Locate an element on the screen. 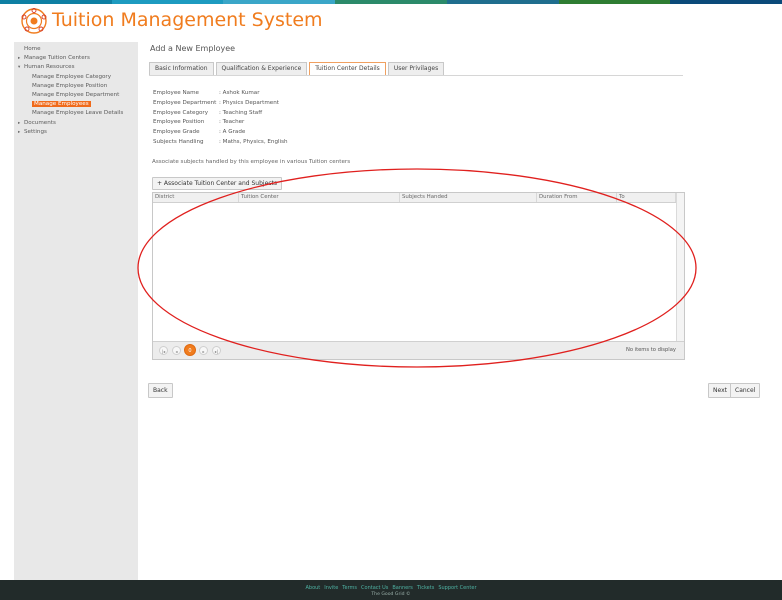 The image size is (782, 600). footer-link: Contact Us is located at coordinates (374, 588).